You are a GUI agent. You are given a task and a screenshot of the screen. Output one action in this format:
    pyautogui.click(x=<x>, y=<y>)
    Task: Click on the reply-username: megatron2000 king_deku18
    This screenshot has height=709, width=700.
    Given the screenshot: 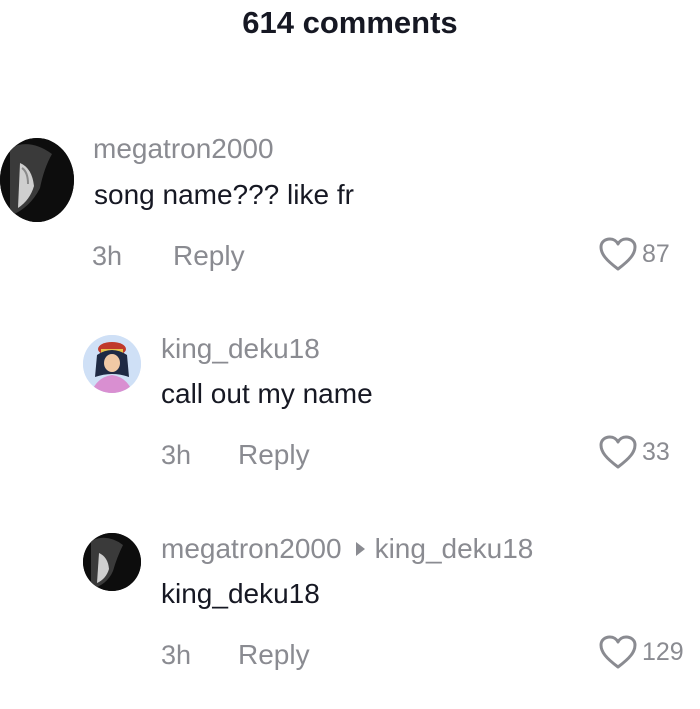 What is the action you would take?
    pyautogui.click(x=347, y=549)
    